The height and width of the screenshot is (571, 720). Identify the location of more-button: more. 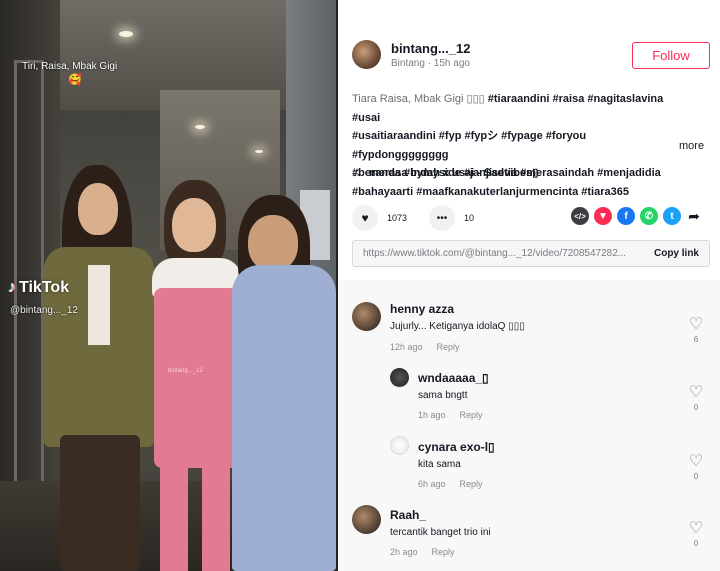
(691, 146).